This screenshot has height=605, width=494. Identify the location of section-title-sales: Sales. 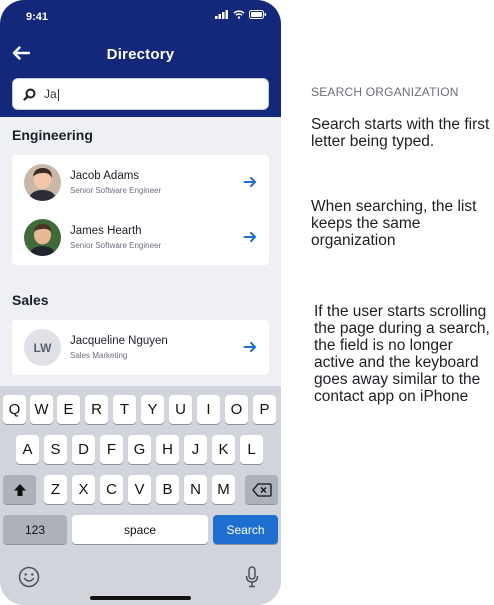
(30, 300).